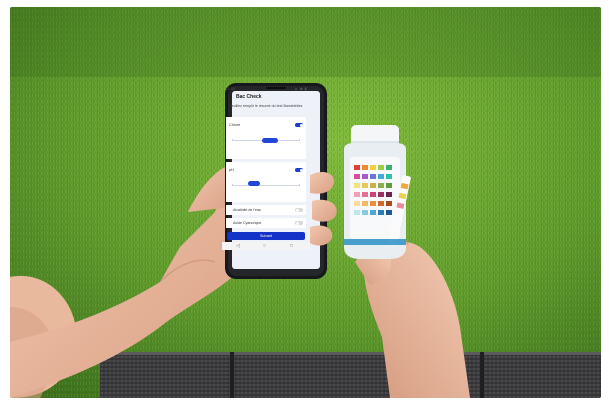  I want to click on status-time: 12:30, so click(230, 88).